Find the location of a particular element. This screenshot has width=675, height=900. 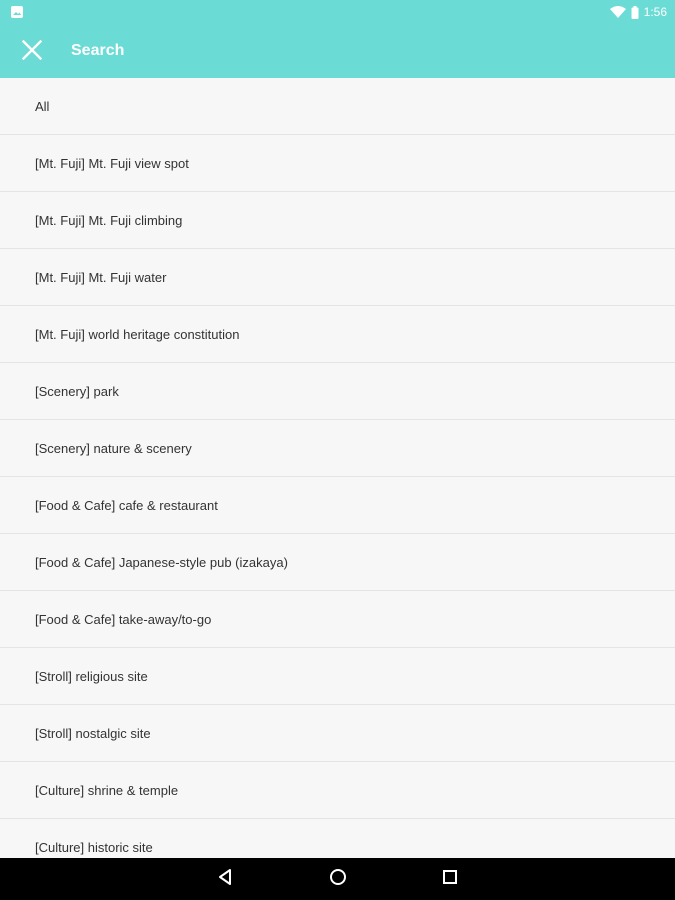

list-item-religious-site: [Stroll] religious site is located at coordinates (337, 676).